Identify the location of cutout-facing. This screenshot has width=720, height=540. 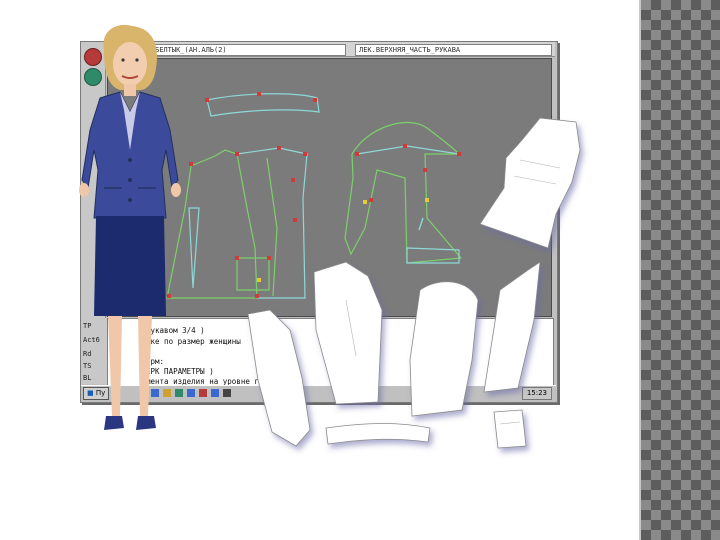
(279, 378).